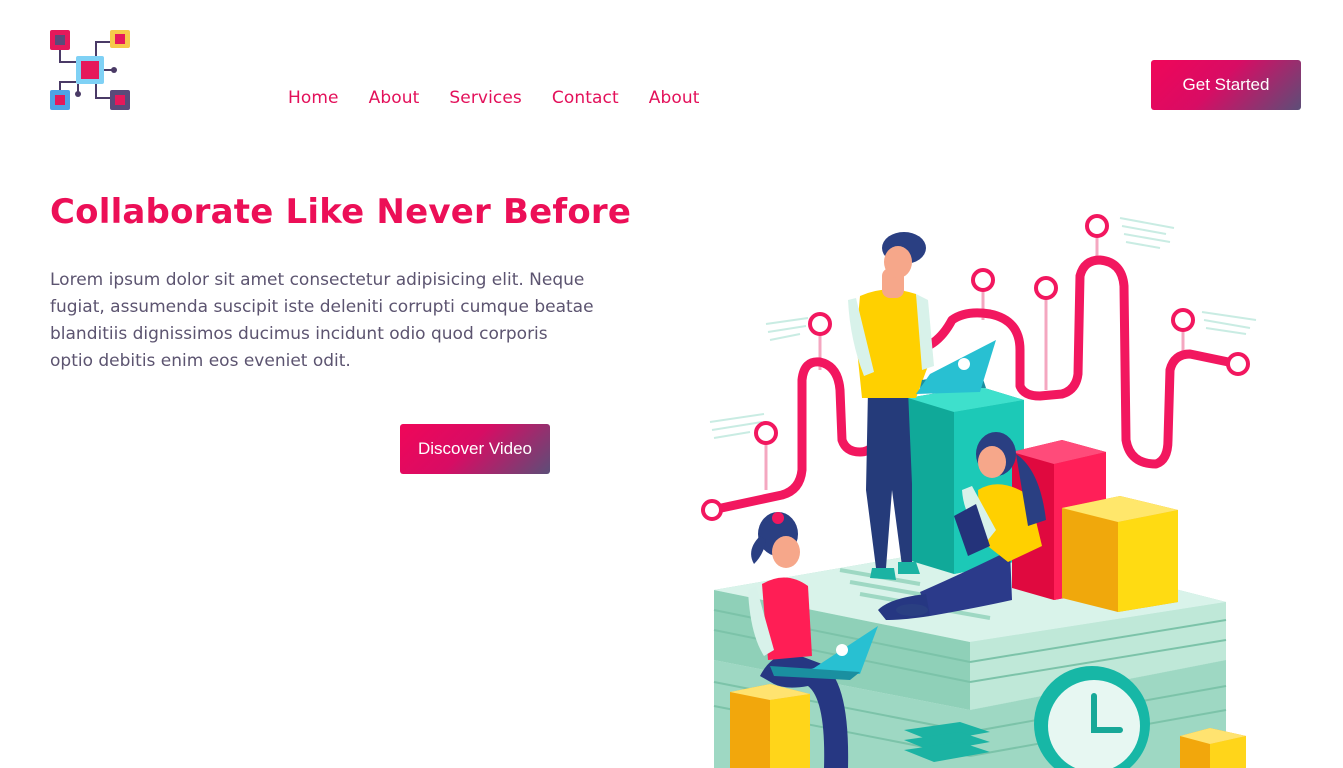 Image resolution: width=1343 pixels, height=768 pixels. I want to click on nav-link-contact: Contact, so click(585, 98).